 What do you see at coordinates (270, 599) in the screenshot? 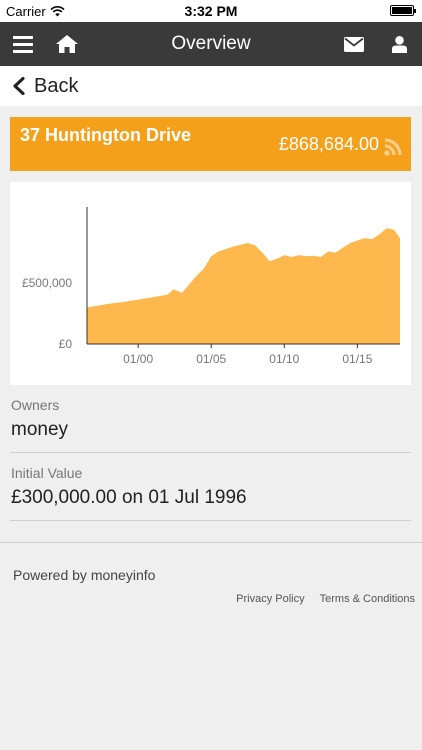
I see `privacy-policy-link: Privacy Policy` at bounding box center [270, 599].